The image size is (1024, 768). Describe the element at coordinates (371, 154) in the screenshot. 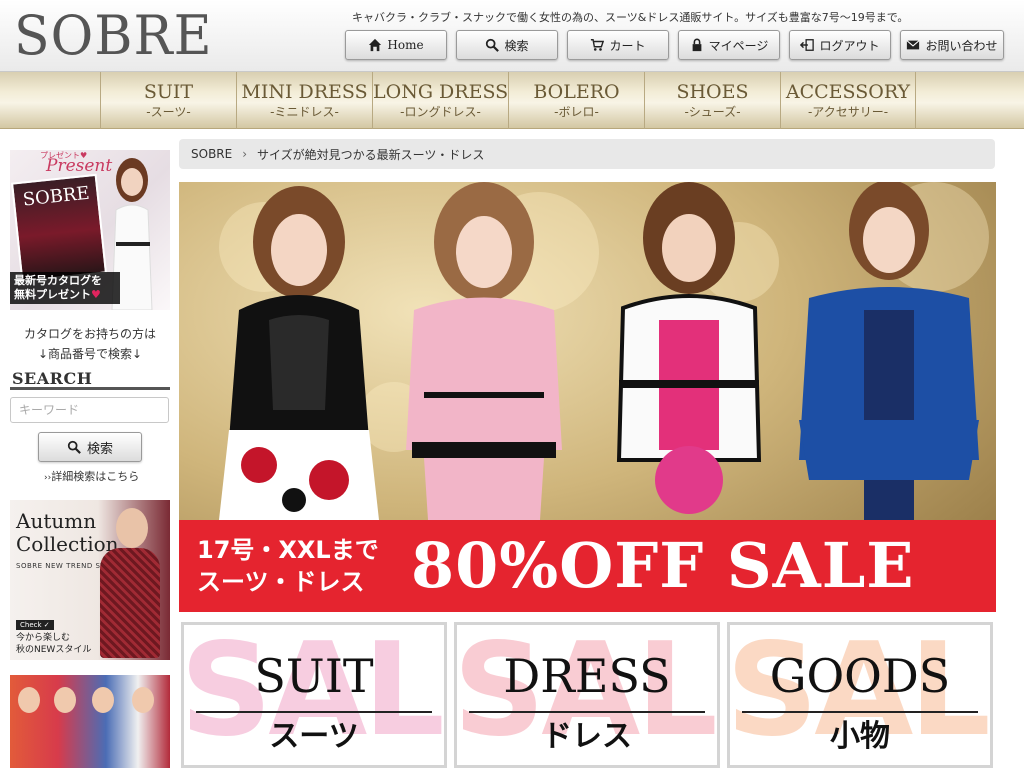

I see `breadcrumb-current: サイズが絶対見つかる最新スーツ・ドレス` at that location.